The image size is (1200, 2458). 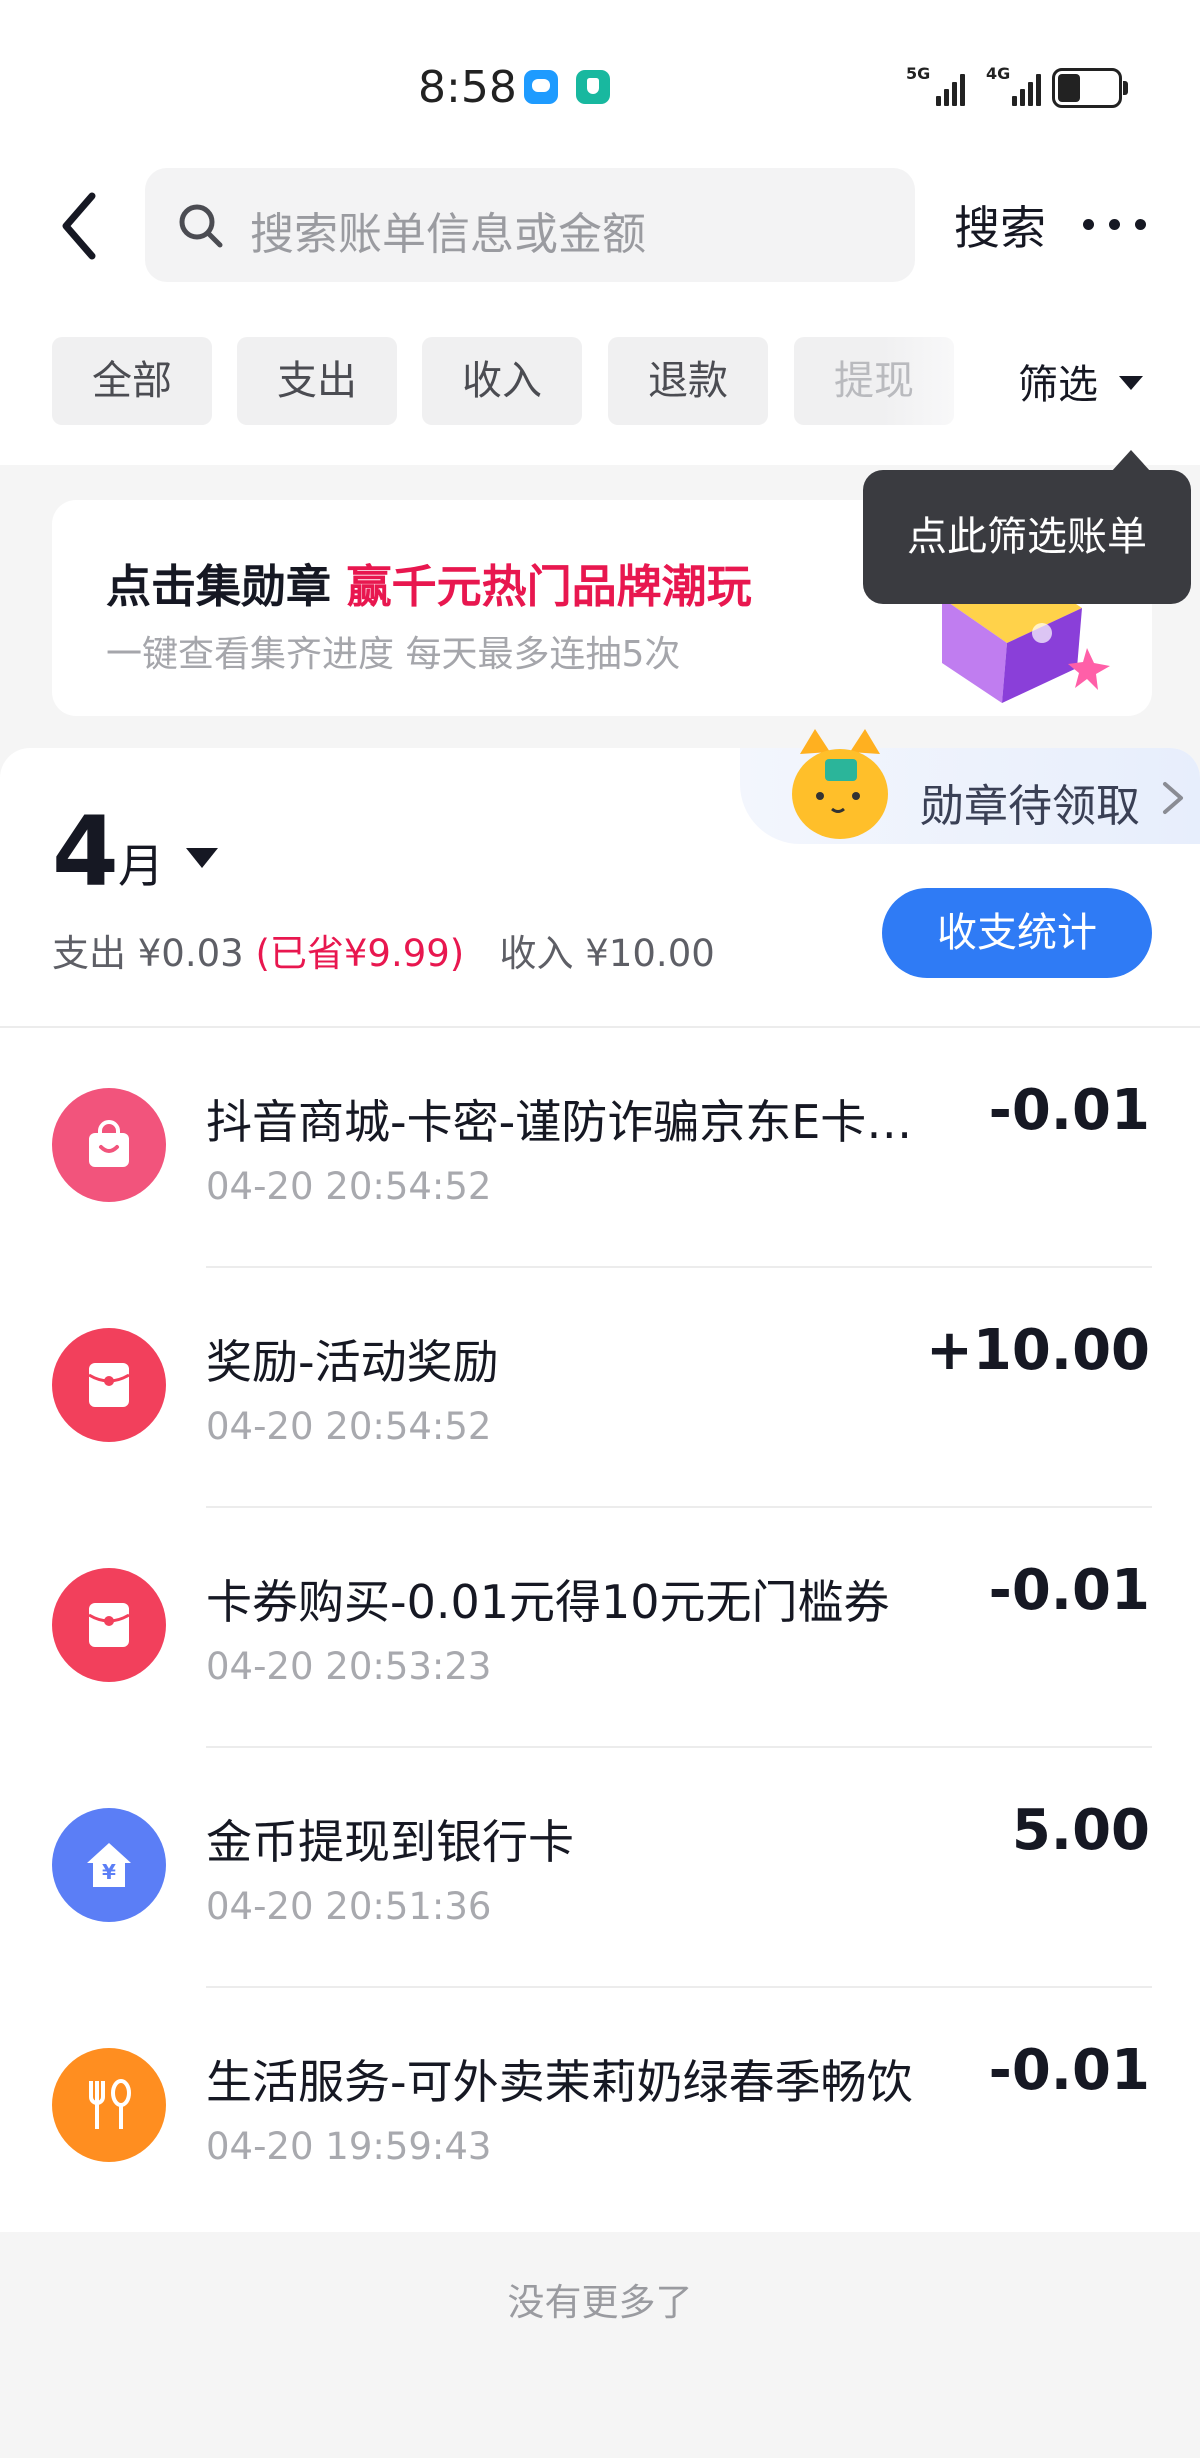 What do you see at coordinates (349, 1906) in the screenshot?
I see `transaction-time: 04-20 20:51:36` at bounding box center [349, 1906].